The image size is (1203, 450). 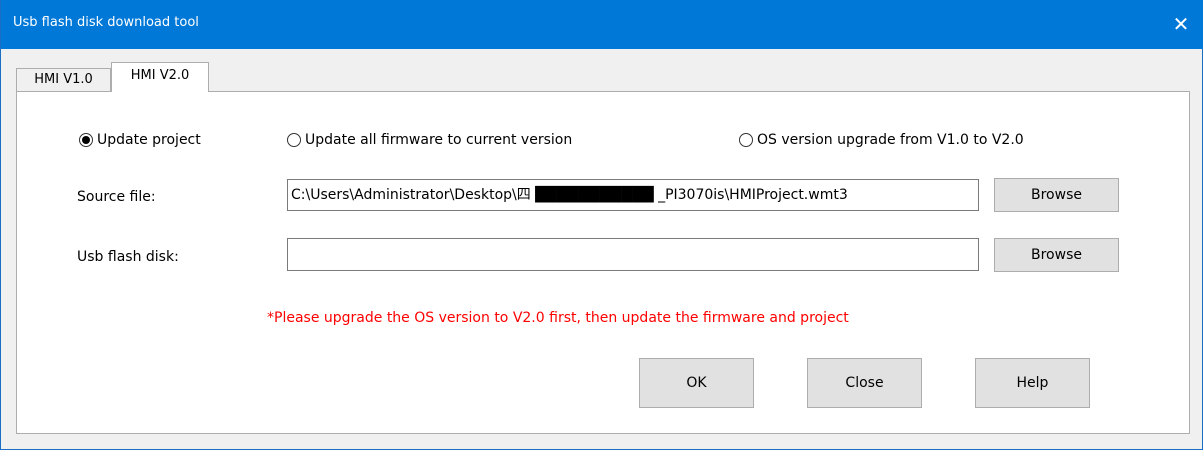 What do you see at coordinates (890, 140) in the screenshot?
I see `os-upgrade-label: OS version upgrade from V1.0 to V2.0` at bounding box center [890, 140].